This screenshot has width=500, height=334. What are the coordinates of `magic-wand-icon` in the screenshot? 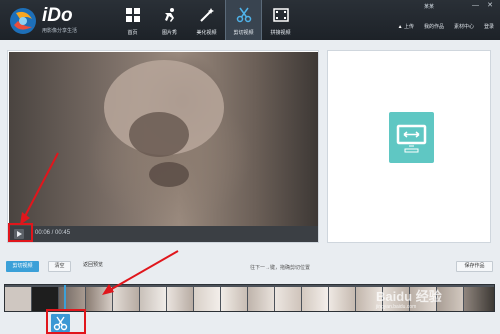 It's located at (206, 15).